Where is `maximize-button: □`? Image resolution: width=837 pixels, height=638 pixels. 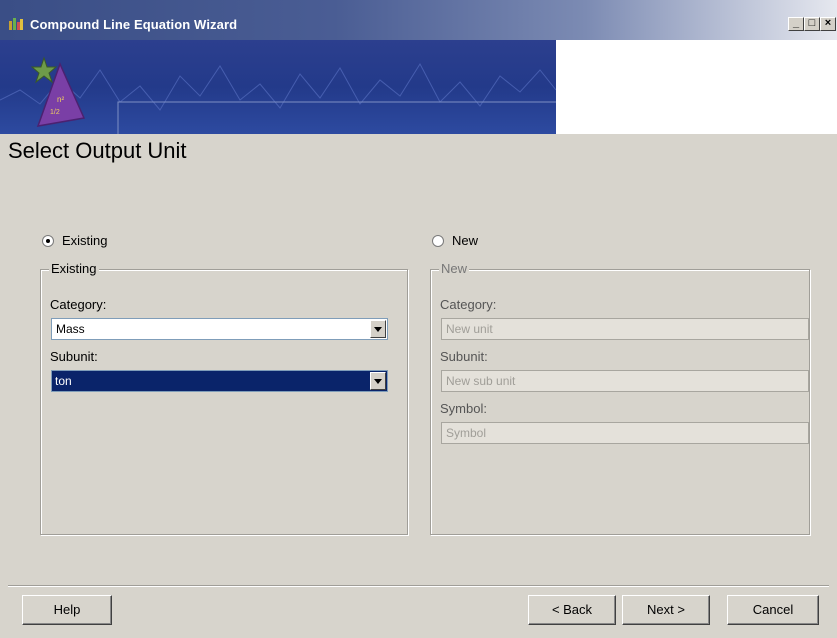 maximize-button: □ is located at coordinates (812, 24).